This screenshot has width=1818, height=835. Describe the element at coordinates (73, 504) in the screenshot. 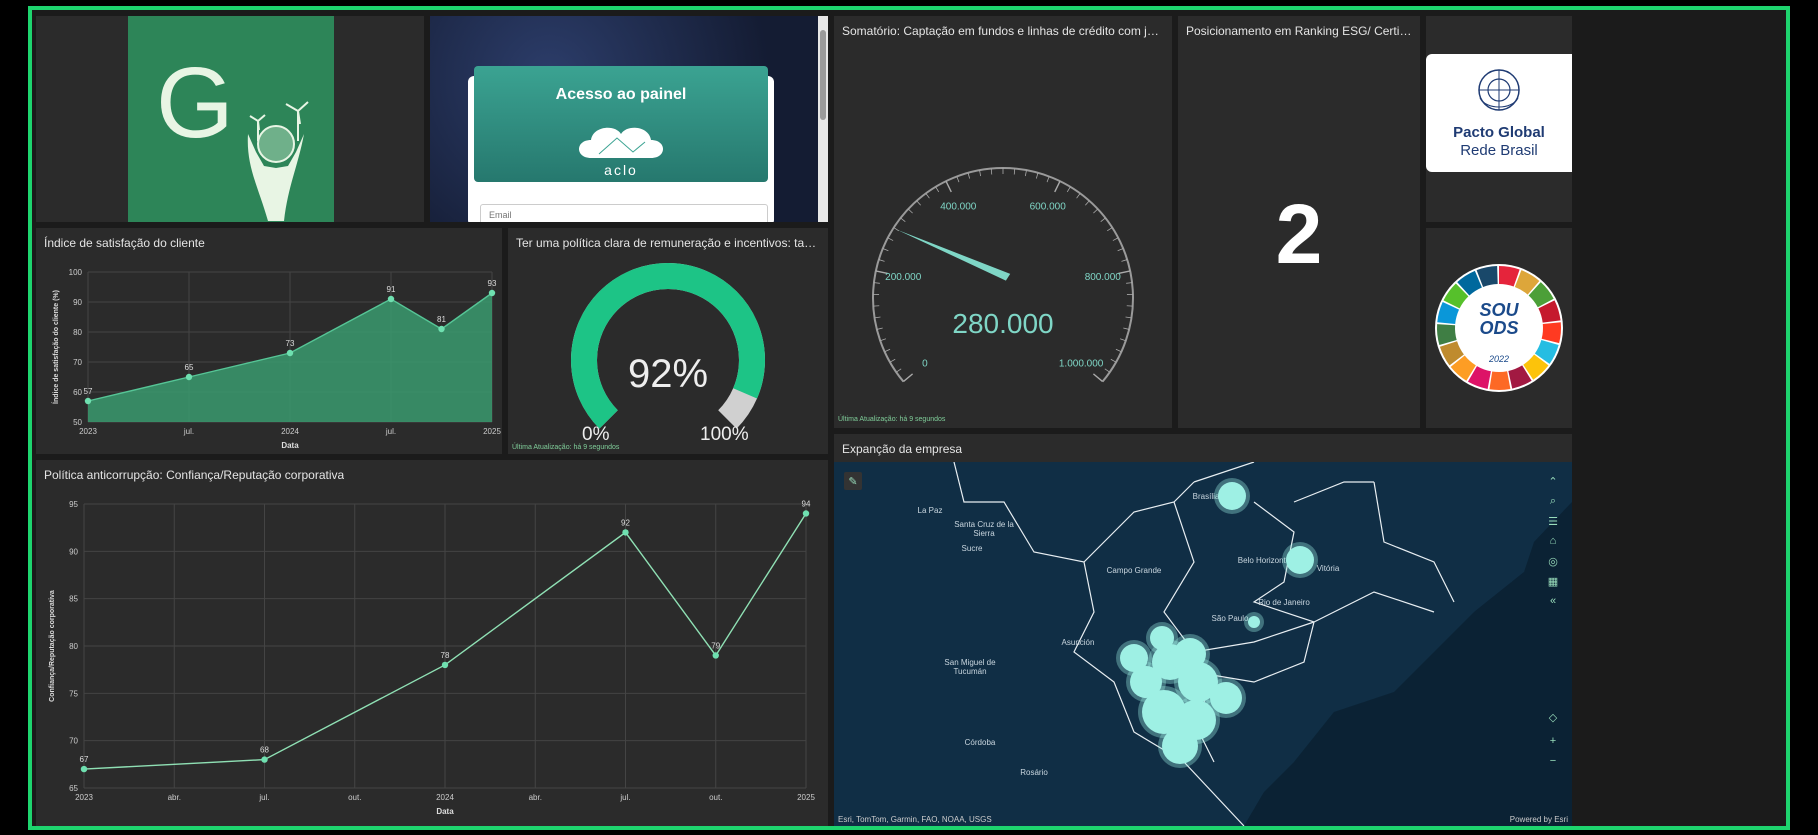

I see `y-tick-label: 95` at that location.